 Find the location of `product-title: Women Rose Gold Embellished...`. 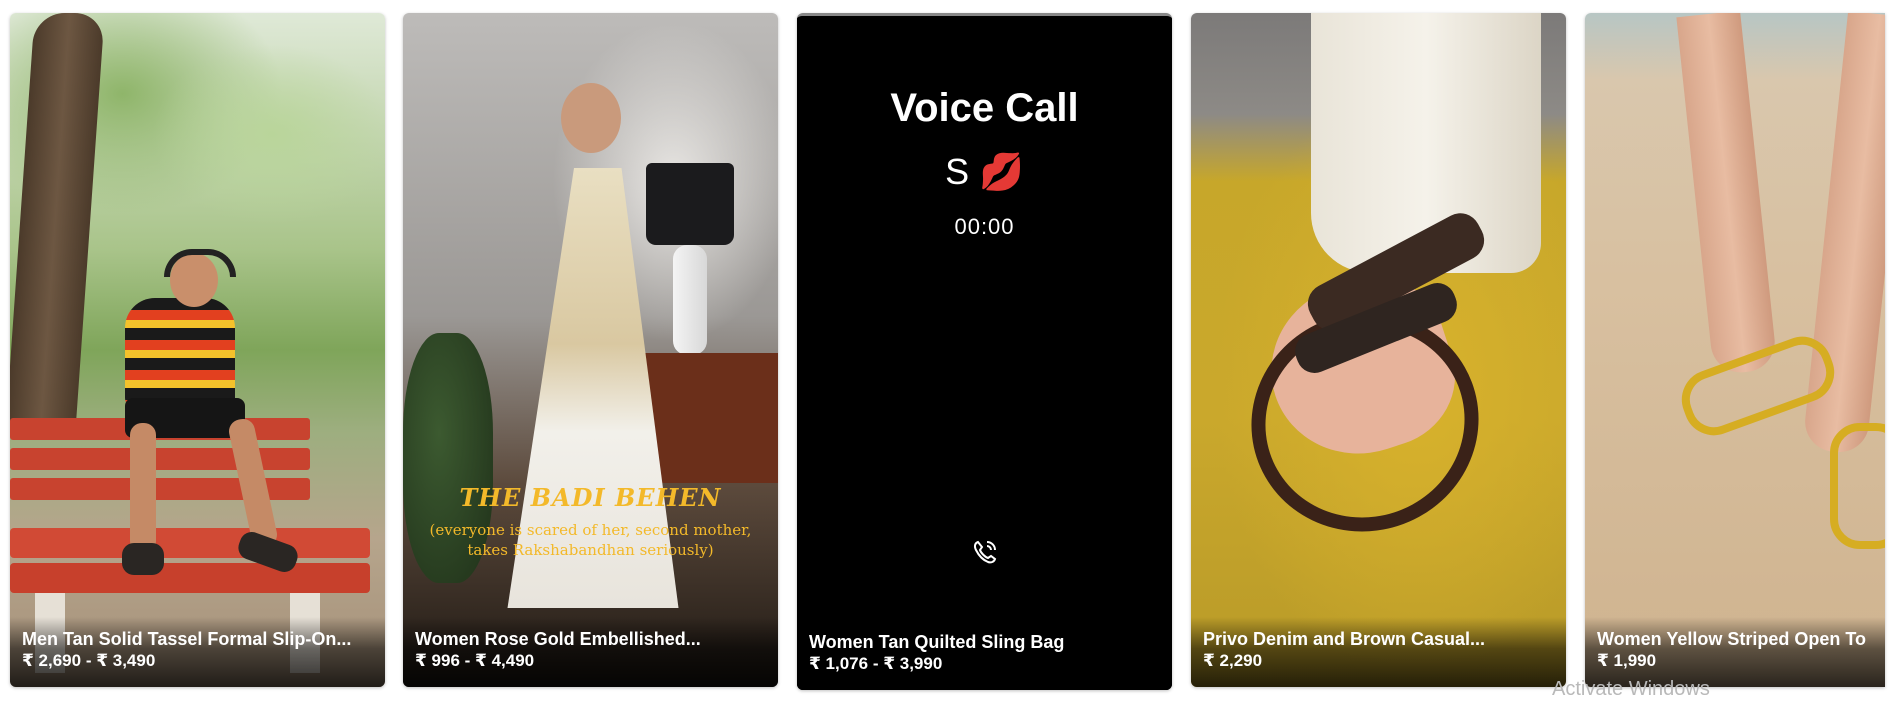

product-title: Women Rose Gold Embellished... is located at coordinates (558, 639).